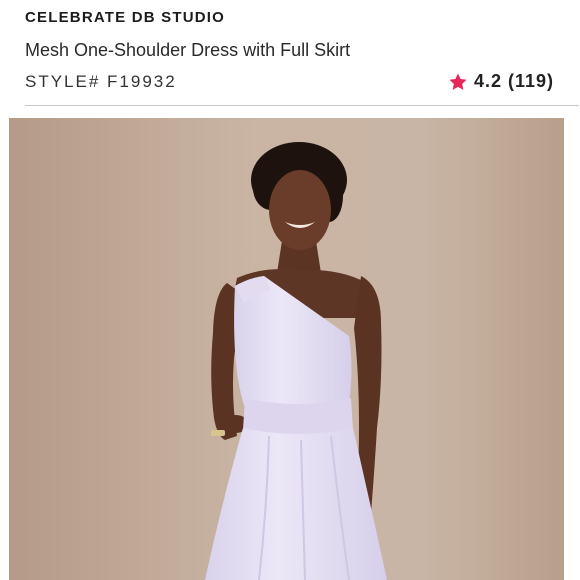 Image resolution: width=580 pixels, height=580 pixels. I want to click on rating-value: 4.2, so click(487, 81).